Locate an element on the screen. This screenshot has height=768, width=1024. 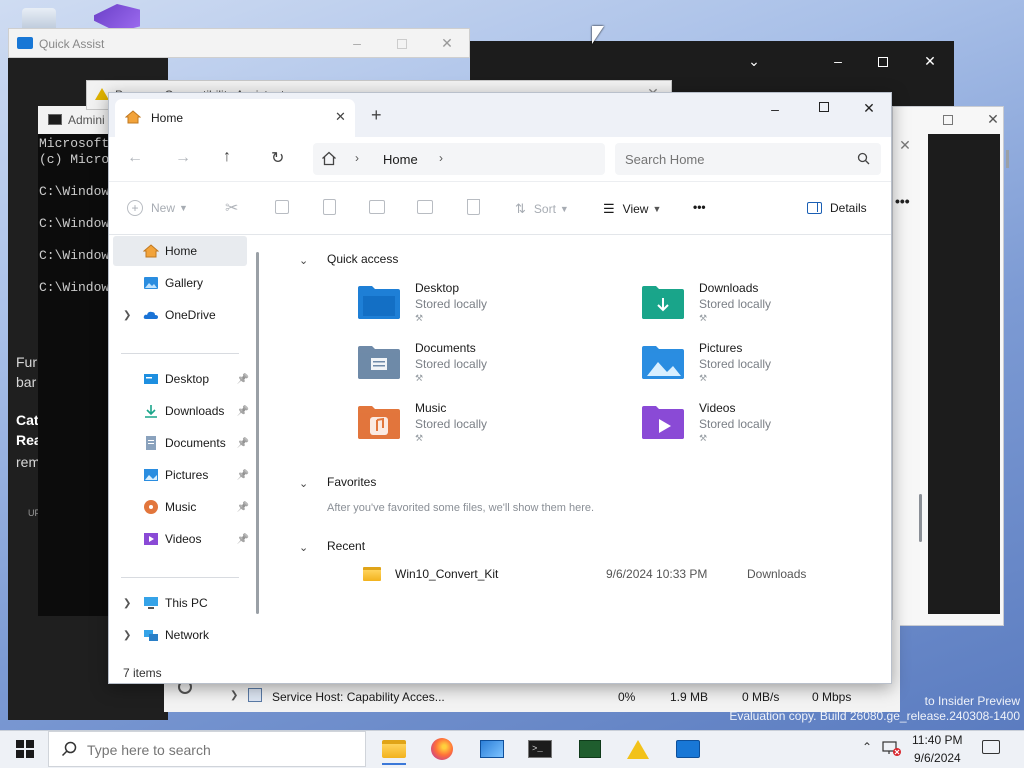
taskbar-command-prompt: >_ is located at coordinates (540, 749).